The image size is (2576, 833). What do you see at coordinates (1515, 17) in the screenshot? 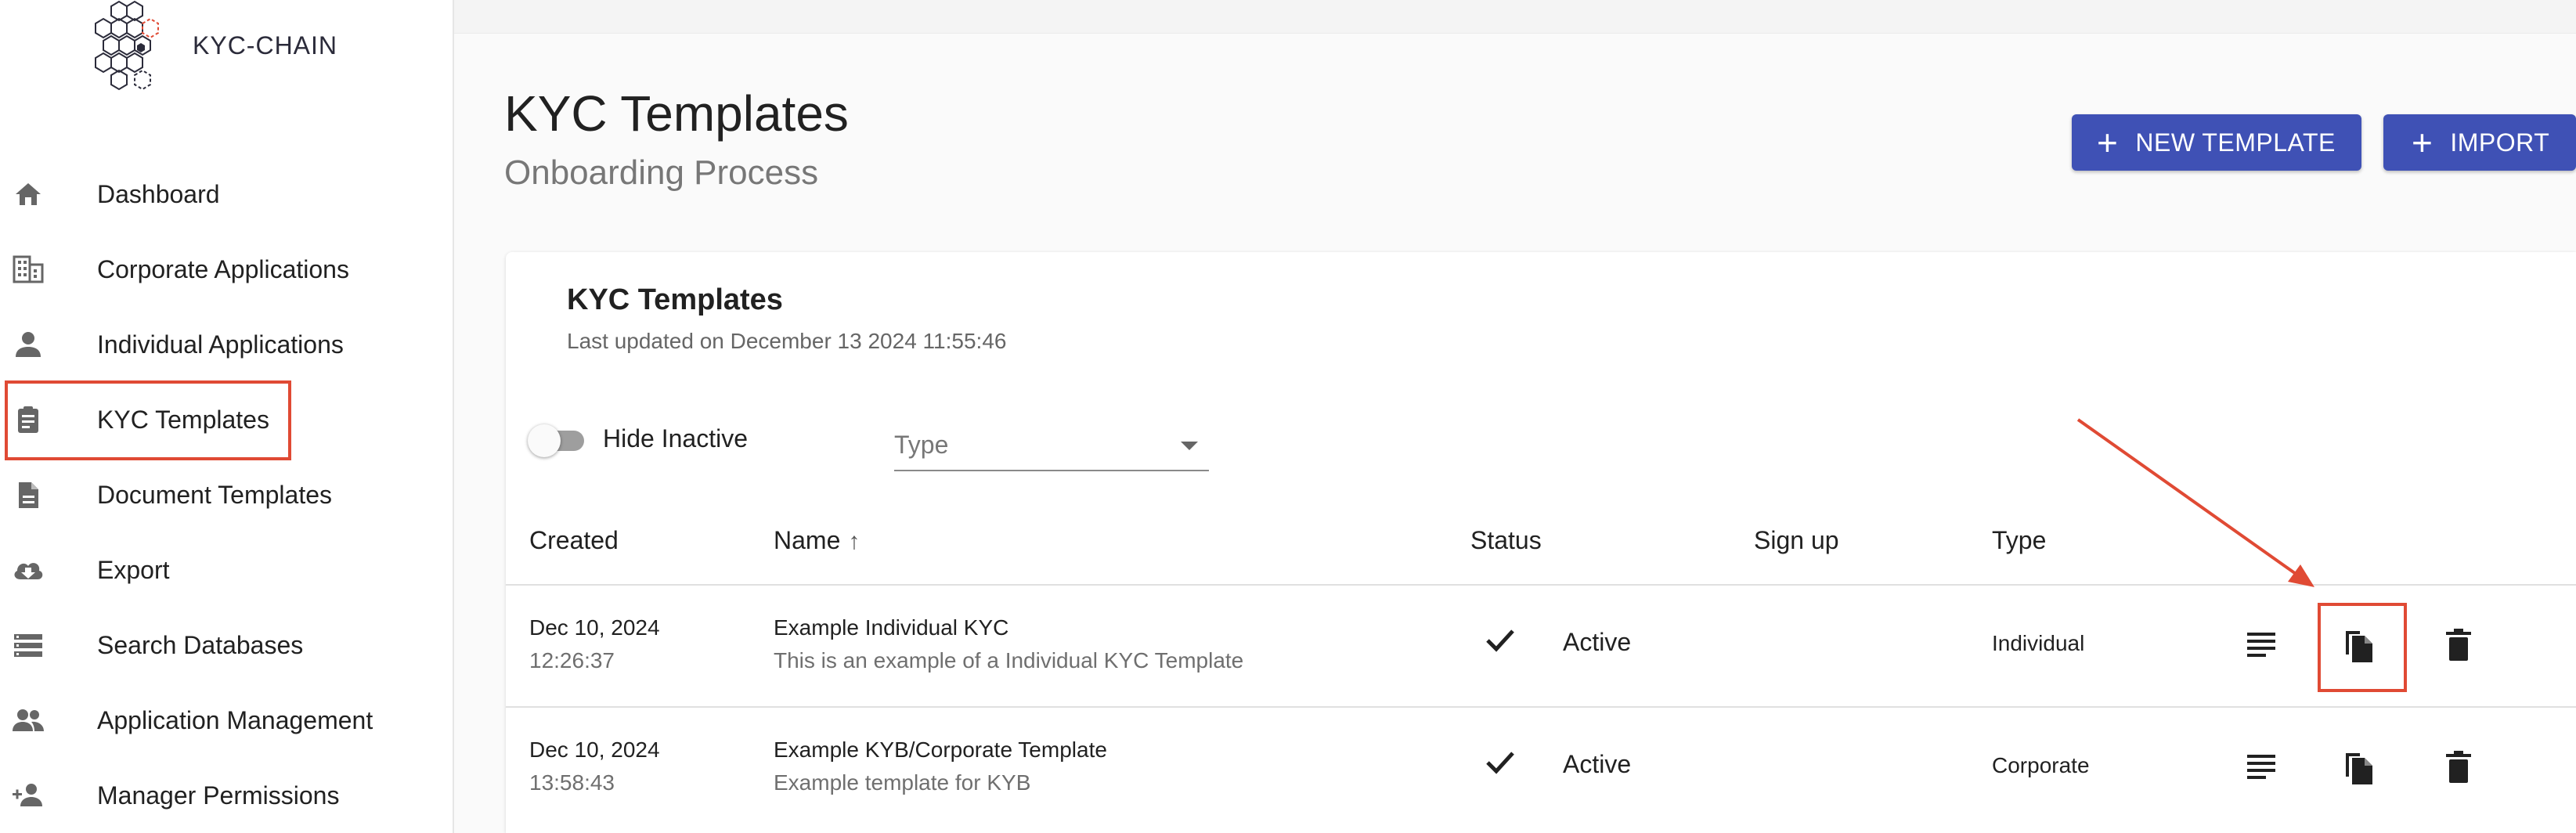
I see `top-app-bar` at bounding box center [1515, 17].